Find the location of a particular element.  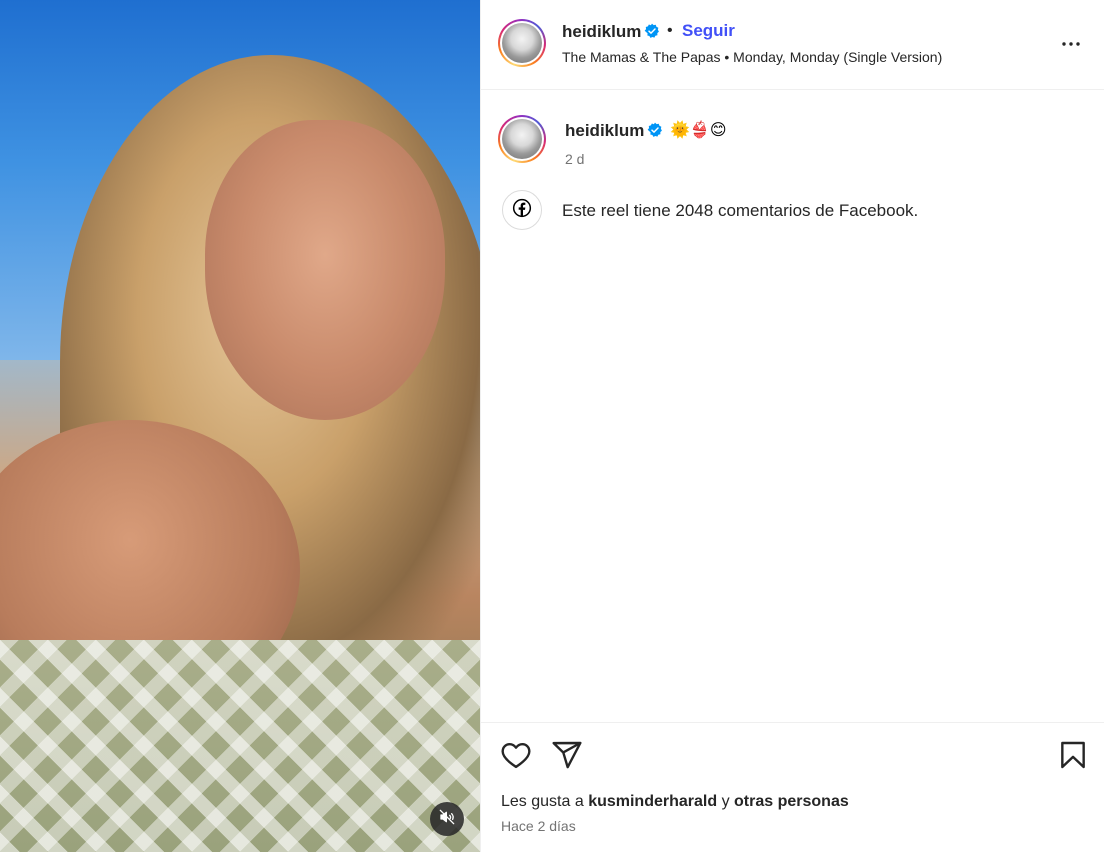

video-face-shape is located at coordinates (325, 270).